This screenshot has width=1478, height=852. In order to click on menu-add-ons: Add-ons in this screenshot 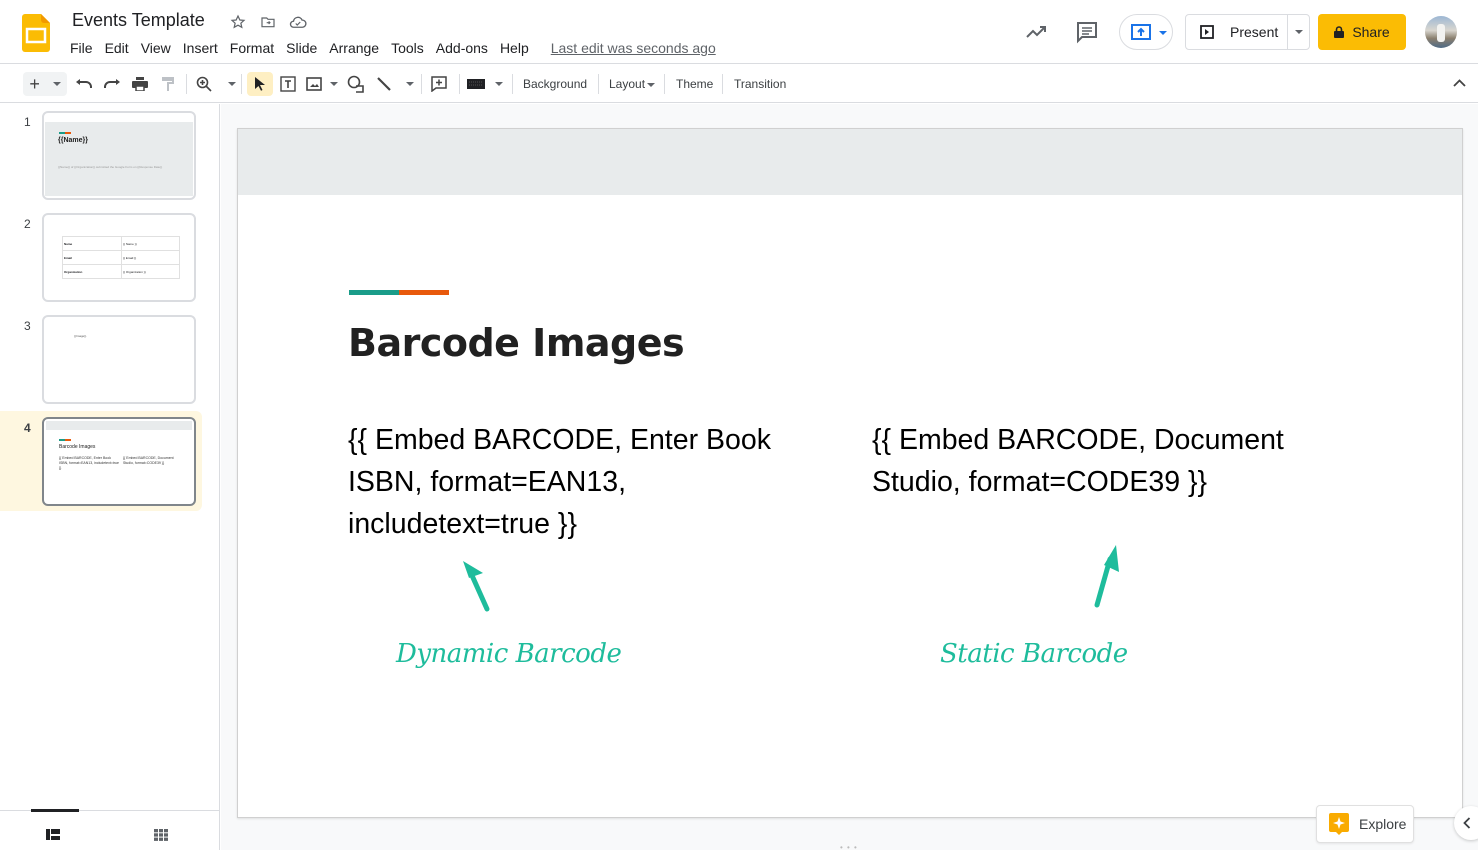, I will do `click(462, 48)`.